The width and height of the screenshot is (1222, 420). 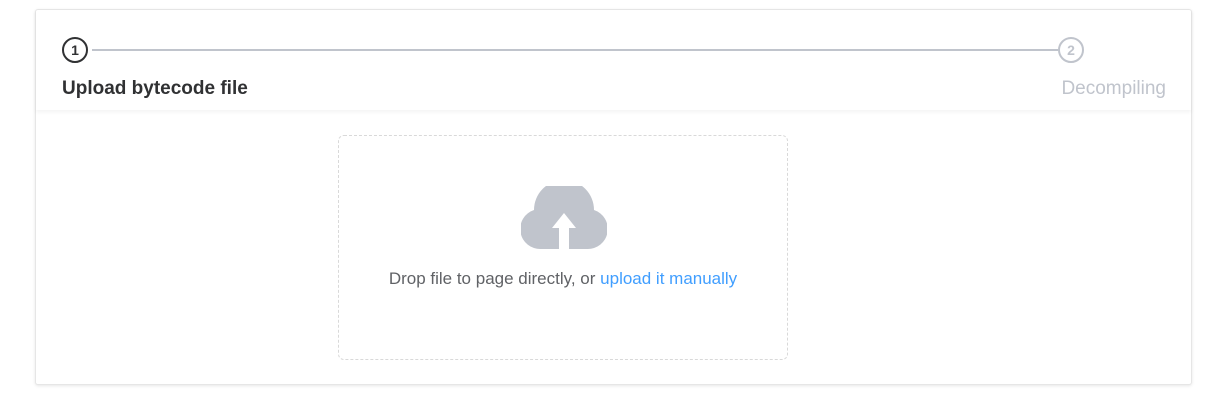 I want to click on drop-instructions-text: Drop file to page directly, or, so click(x=494, y=278).